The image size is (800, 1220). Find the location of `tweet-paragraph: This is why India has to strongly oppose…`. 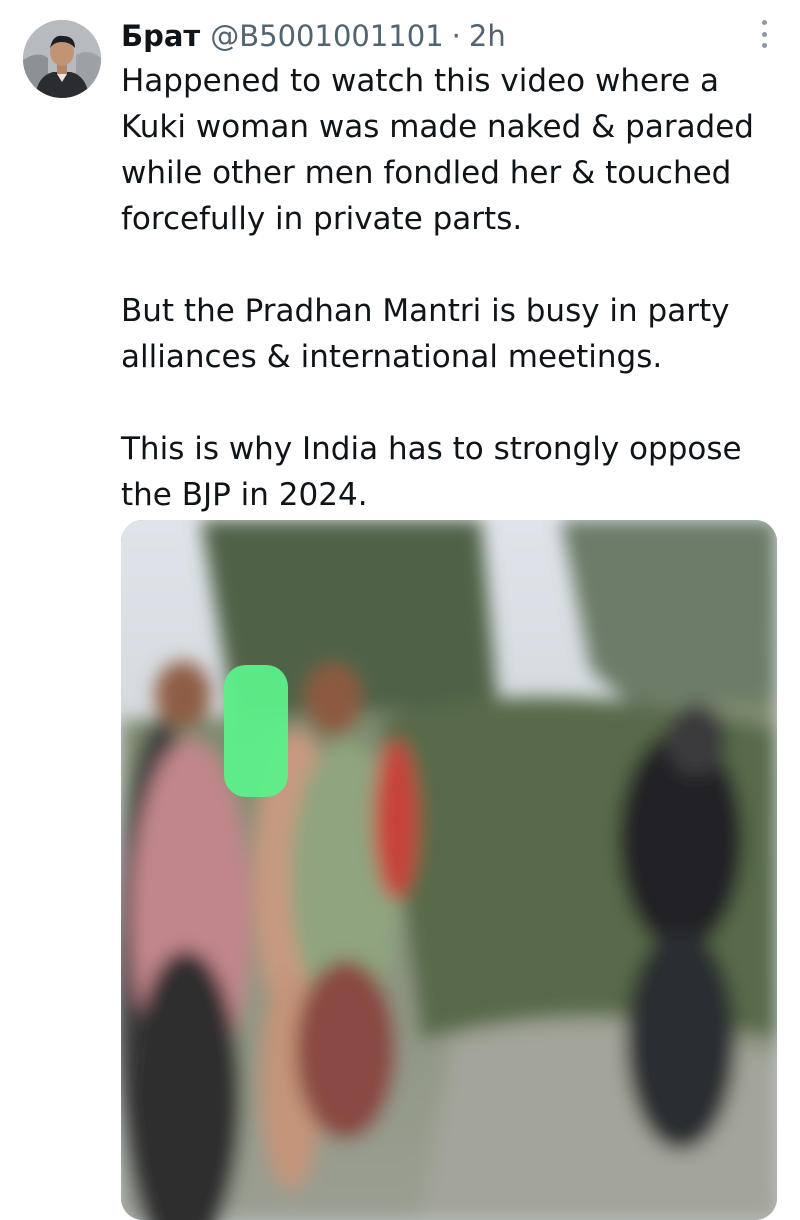

tweet-paragraph: This is why India has to strongly oppose… is located at coordinates (431, 472).